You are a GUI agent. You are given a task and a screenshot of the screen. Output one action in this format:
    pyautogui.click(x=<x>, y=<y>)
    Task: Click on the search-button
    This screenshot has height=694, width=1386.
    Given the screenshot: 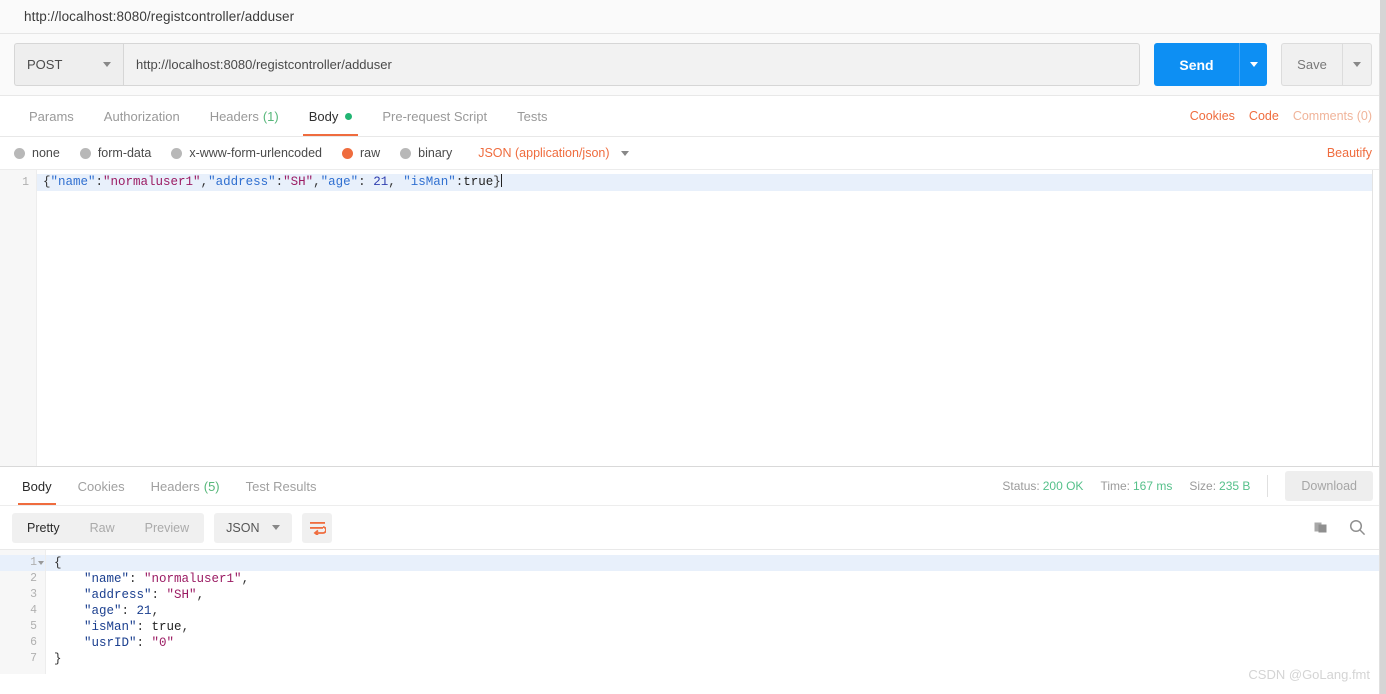 What is the action you would take?
    pyautogui.click(x=1357, y=527)
    